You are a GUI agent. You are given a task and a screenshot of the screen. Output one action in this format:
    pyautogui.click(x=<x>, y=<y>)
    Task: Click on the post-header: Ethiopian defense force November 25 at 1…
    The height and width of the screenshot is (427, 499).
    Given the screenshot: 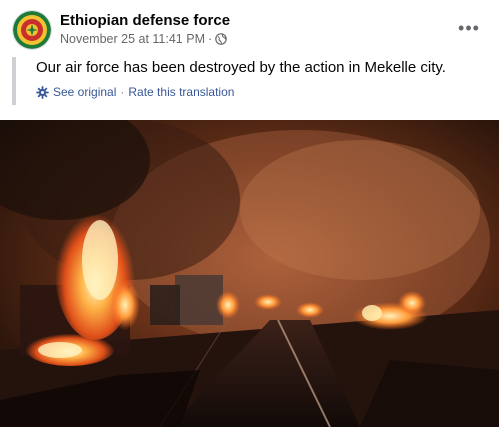 What is the action you would take?
    pyautogui.click(x=249, y=32)
    